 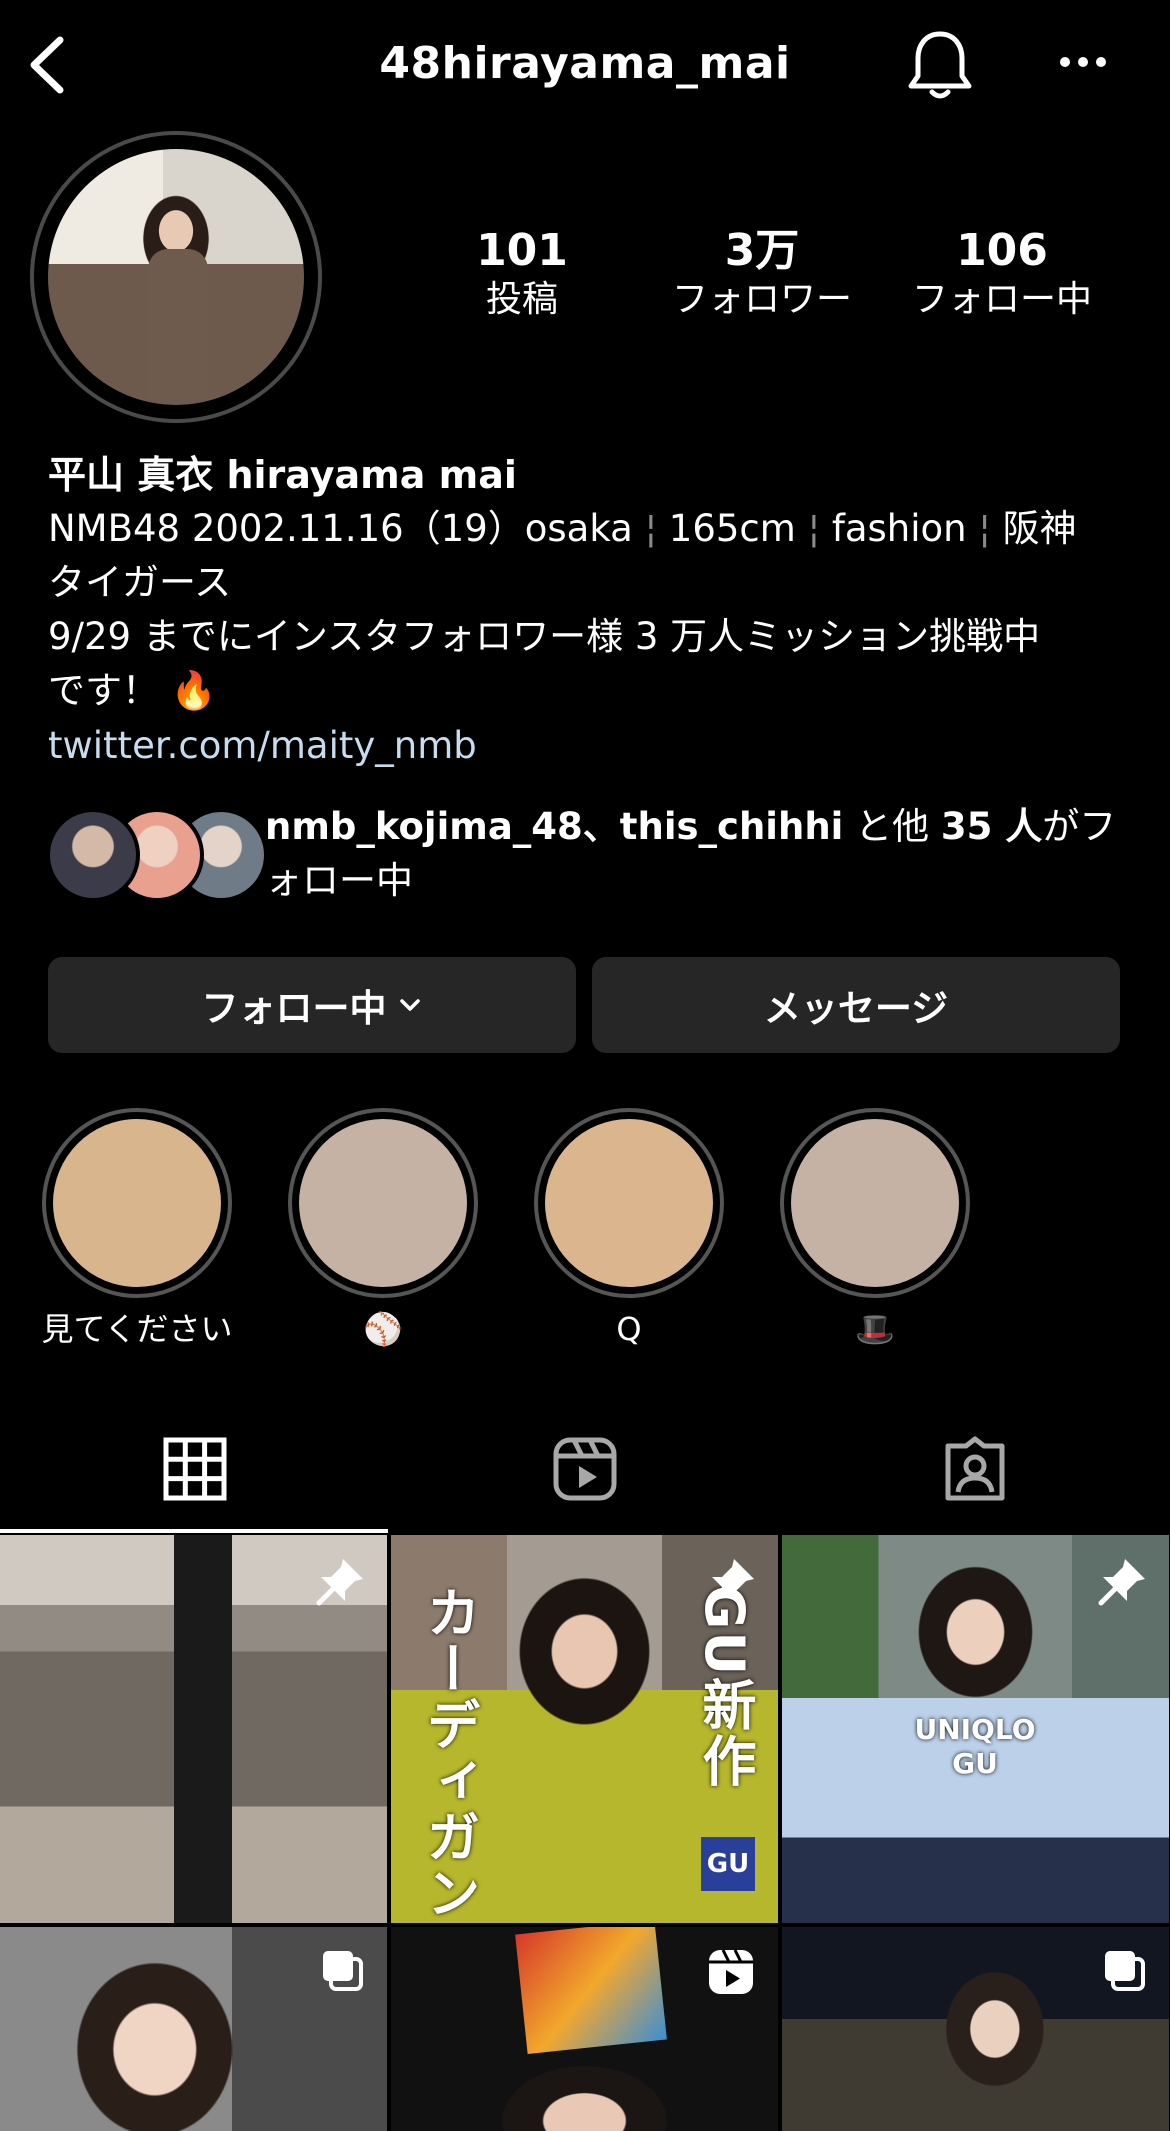 What do you see at coordinates (521, 299) in the screenshot?
I see `posts-label: 投稿` at bounding box center [521, 299].